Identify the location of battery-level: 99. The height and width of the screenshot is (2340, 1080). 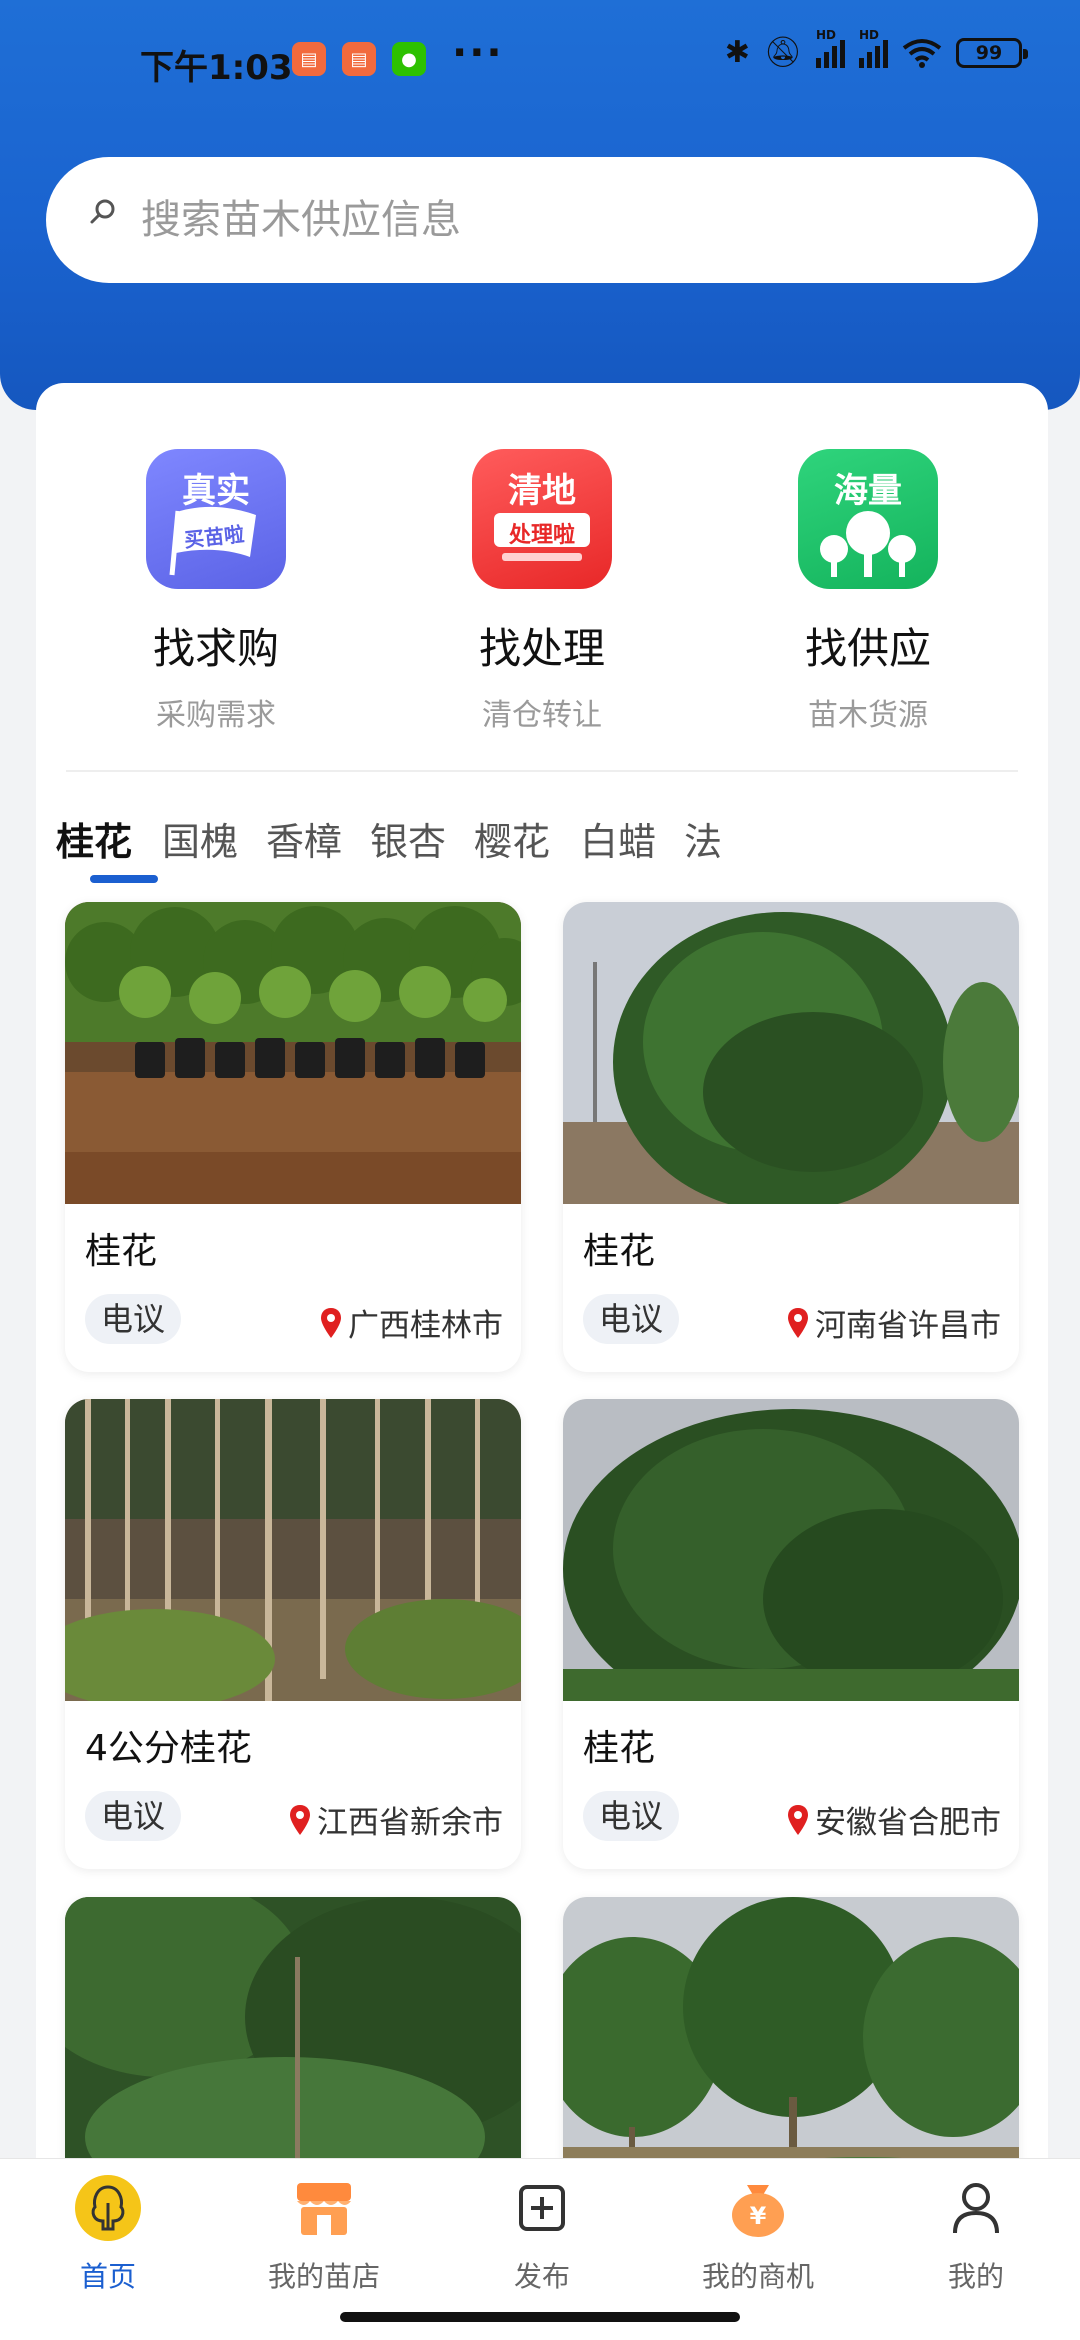
(989, 53).